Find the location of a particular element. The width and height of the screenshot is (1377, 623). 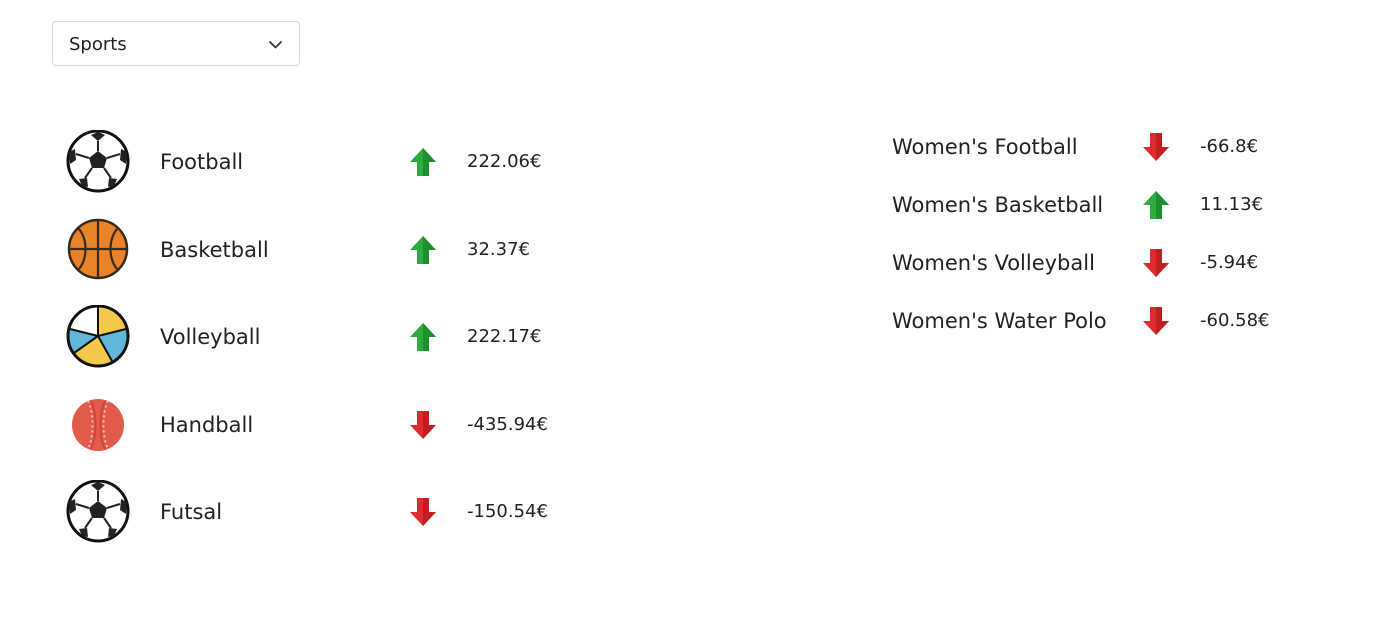

dropdown-selected-value: Sports is located at coordinates (98, 44).